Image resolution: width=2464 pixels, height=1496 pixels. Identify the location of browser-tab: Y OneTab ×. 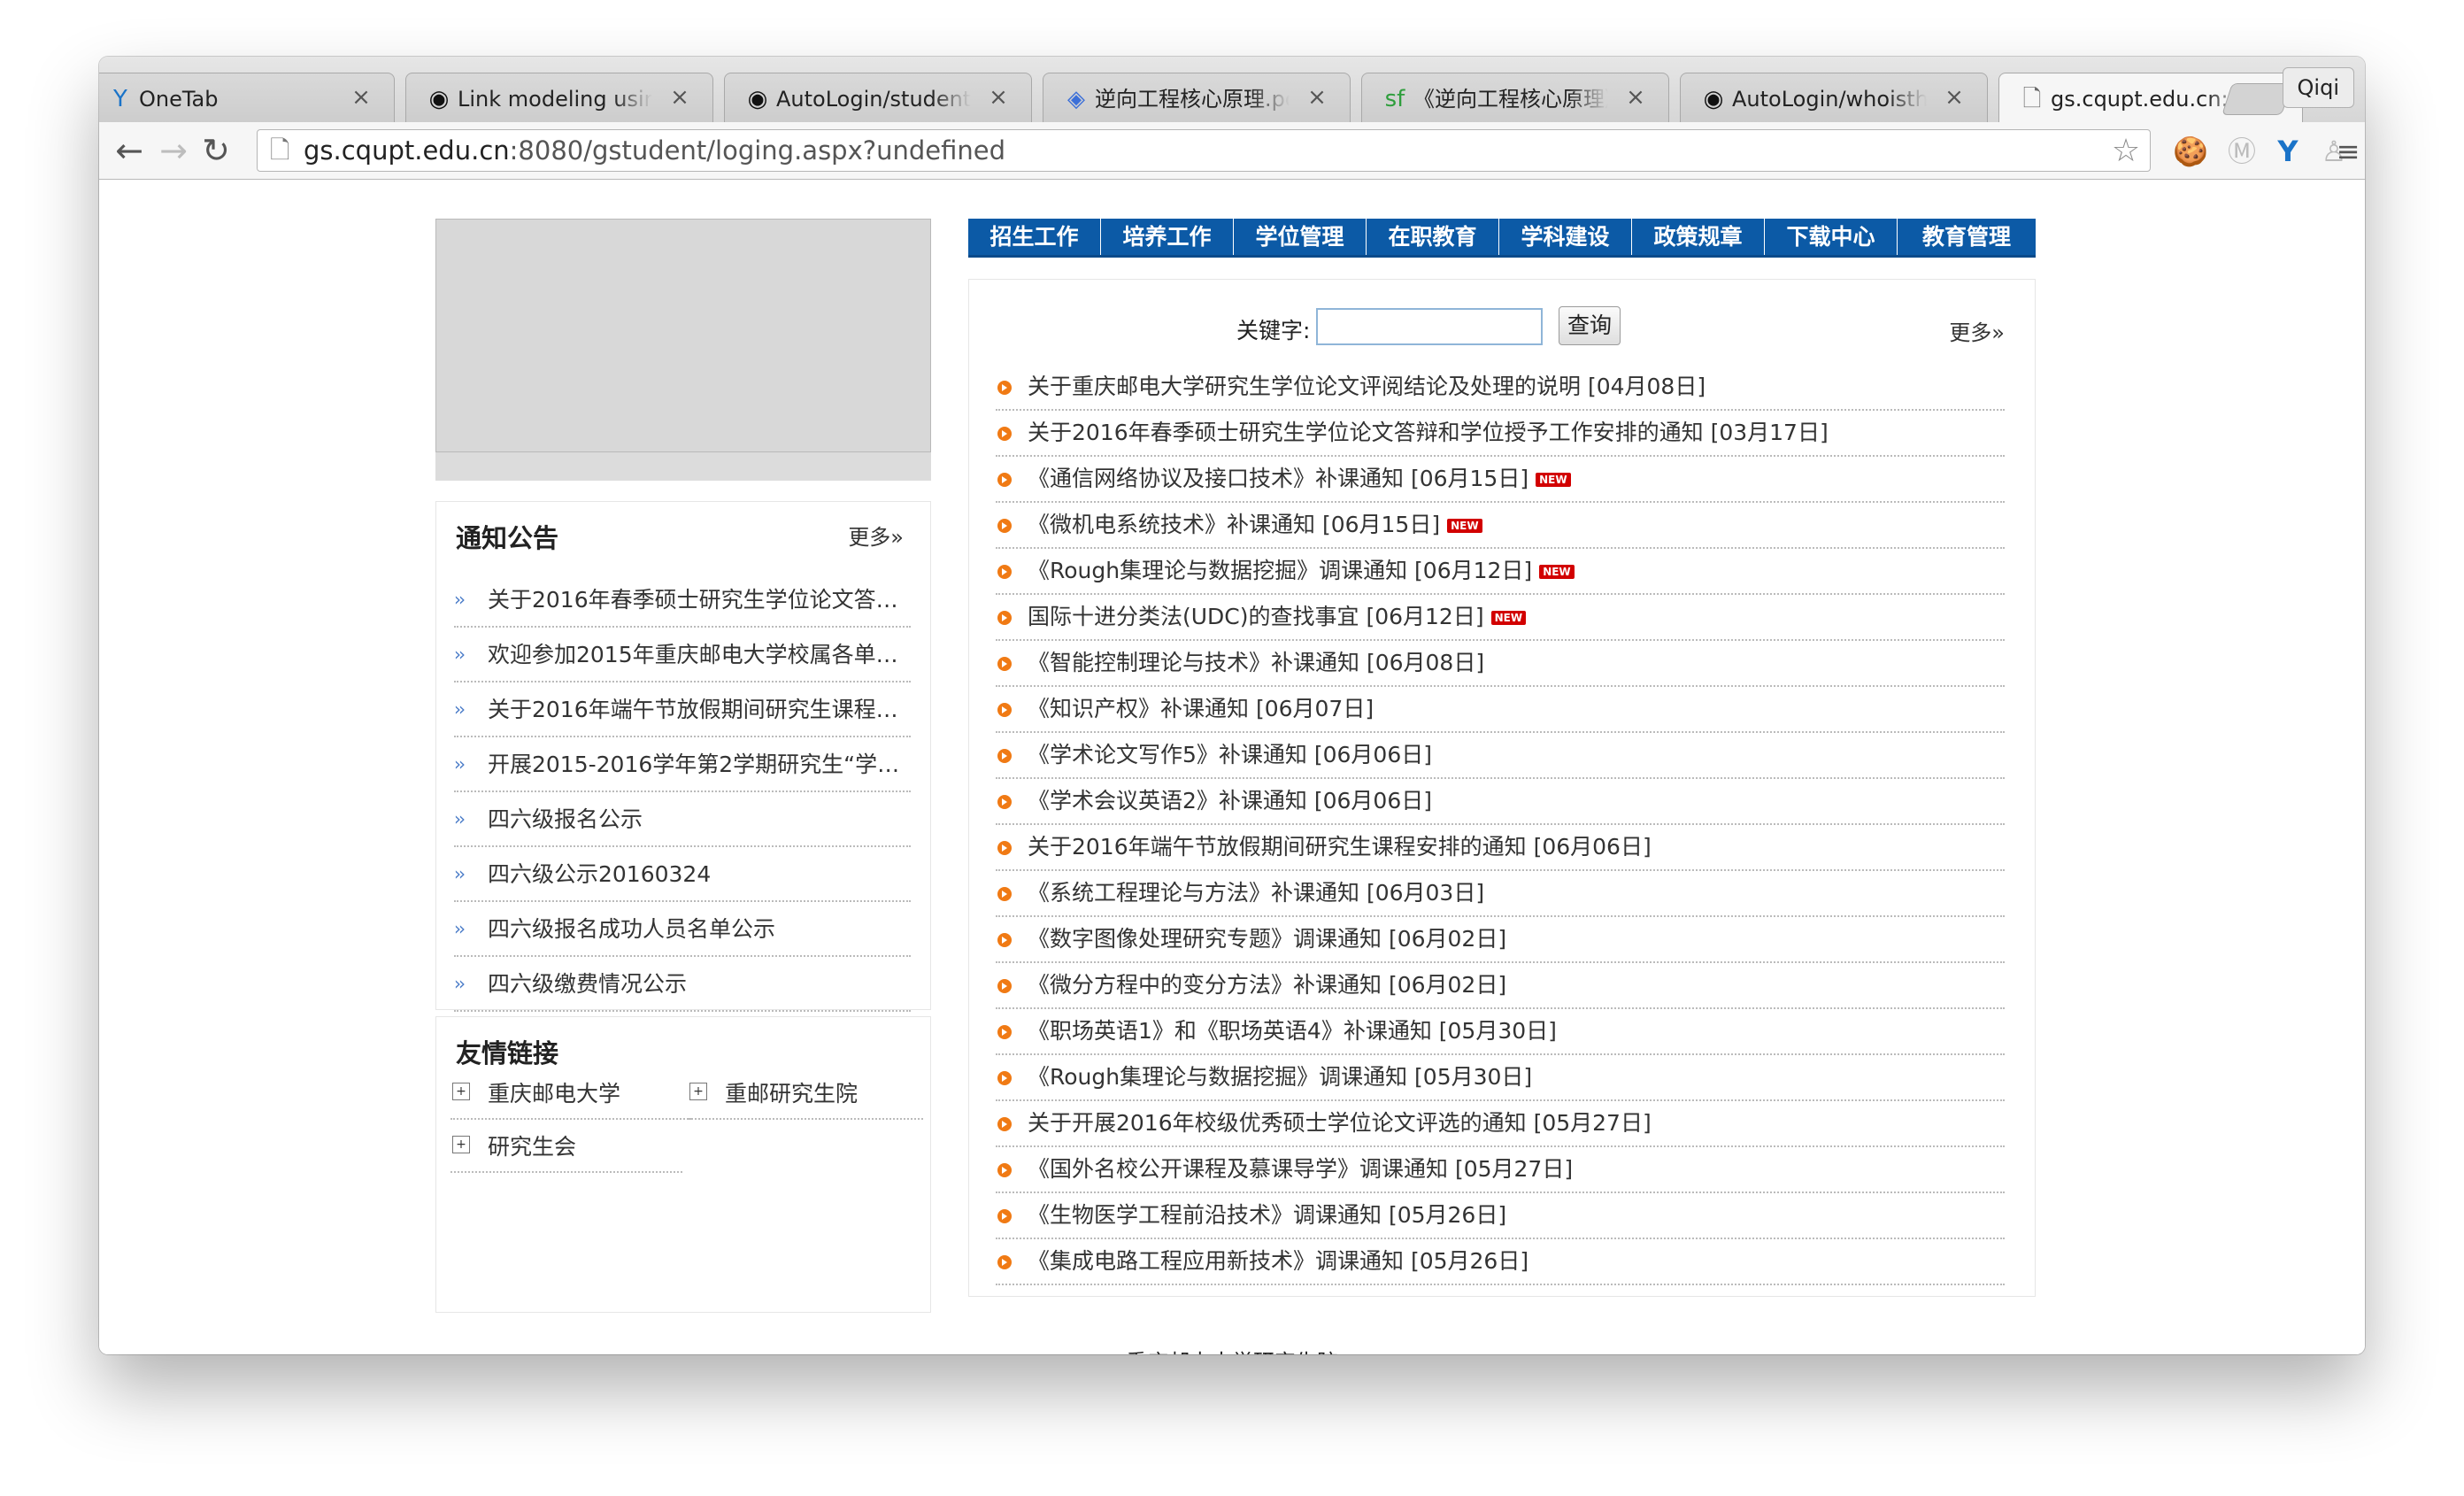
(247, 97).